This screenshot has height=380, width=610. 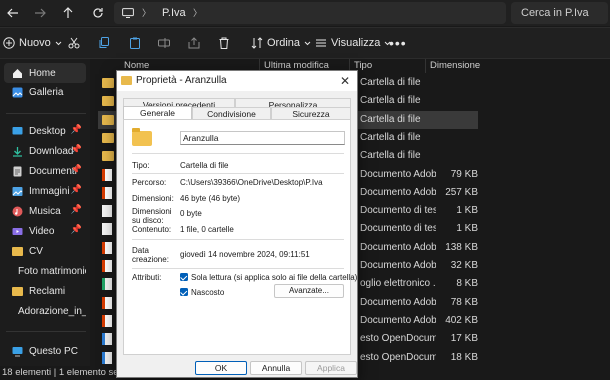 I want to click on column-header-type: Tipo, so click(x=388, y=66).